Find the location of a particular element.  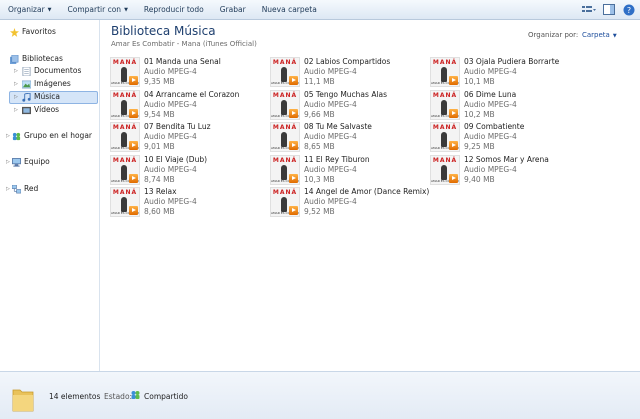

documents-icon is located at coordinates (26, 71).